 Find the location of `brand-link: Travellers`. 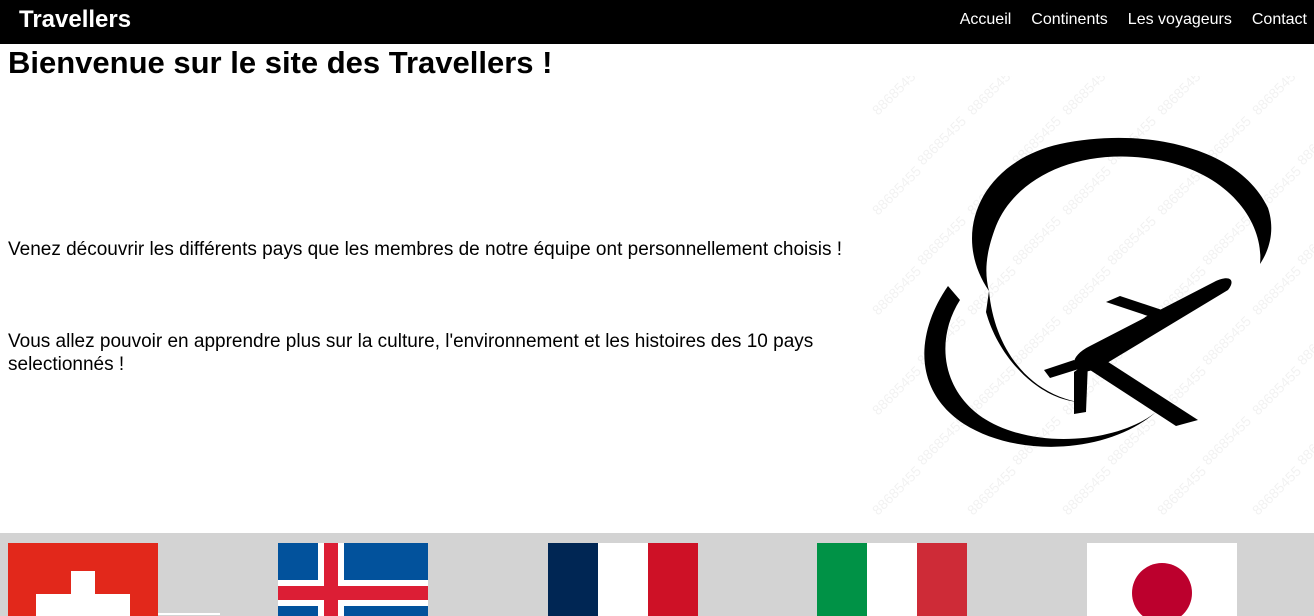

brand-link: Travellers is located at coordinates (75, 20).